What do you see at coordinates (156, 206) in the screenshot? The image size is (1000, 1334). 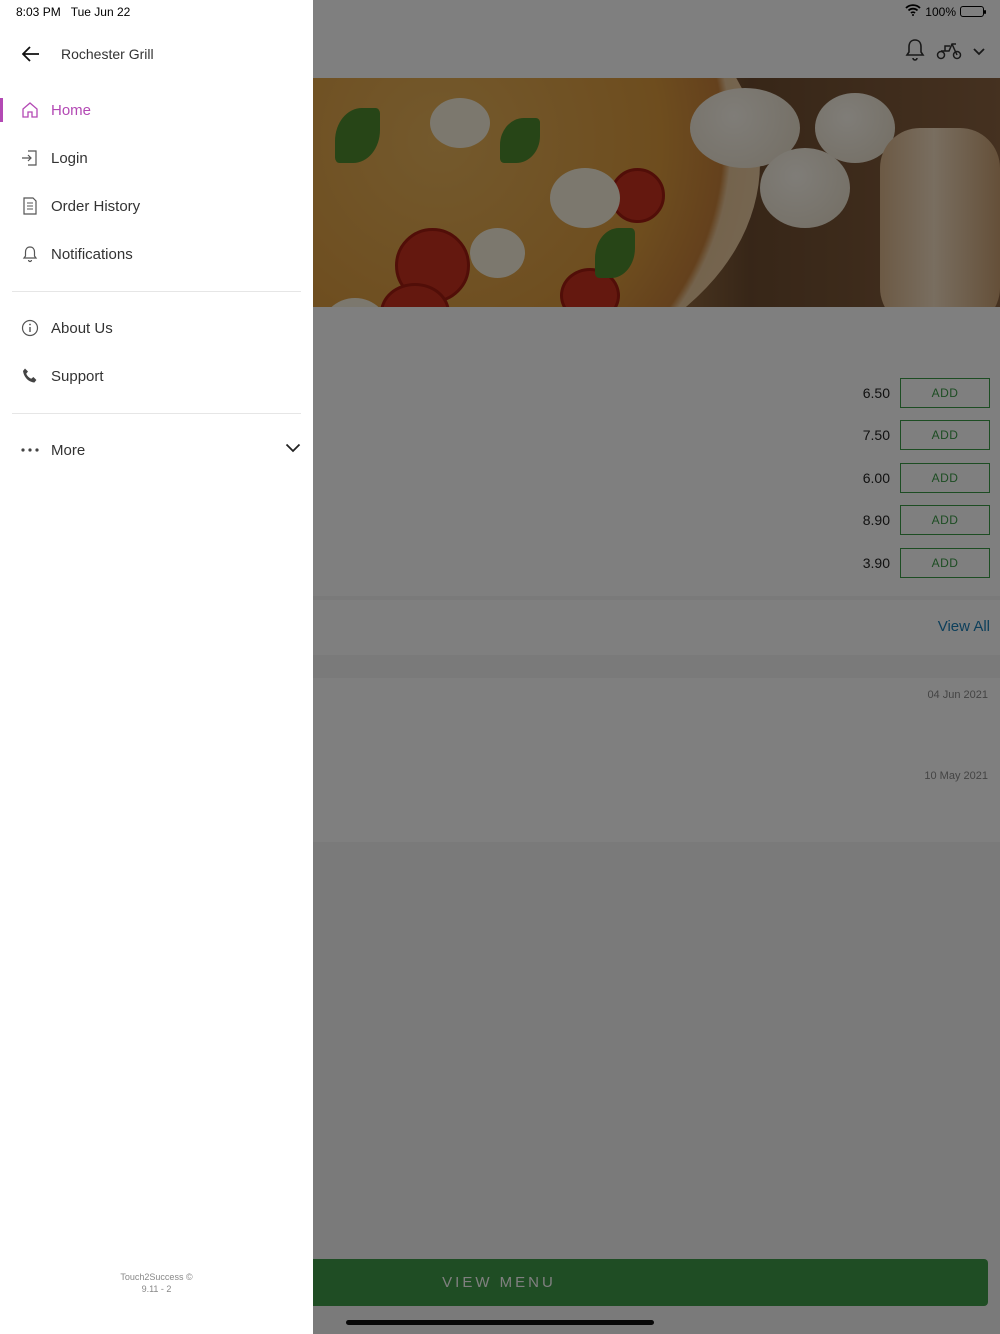 I see `drawer-item-order-history: Order History` at bounding box center [156, 206].